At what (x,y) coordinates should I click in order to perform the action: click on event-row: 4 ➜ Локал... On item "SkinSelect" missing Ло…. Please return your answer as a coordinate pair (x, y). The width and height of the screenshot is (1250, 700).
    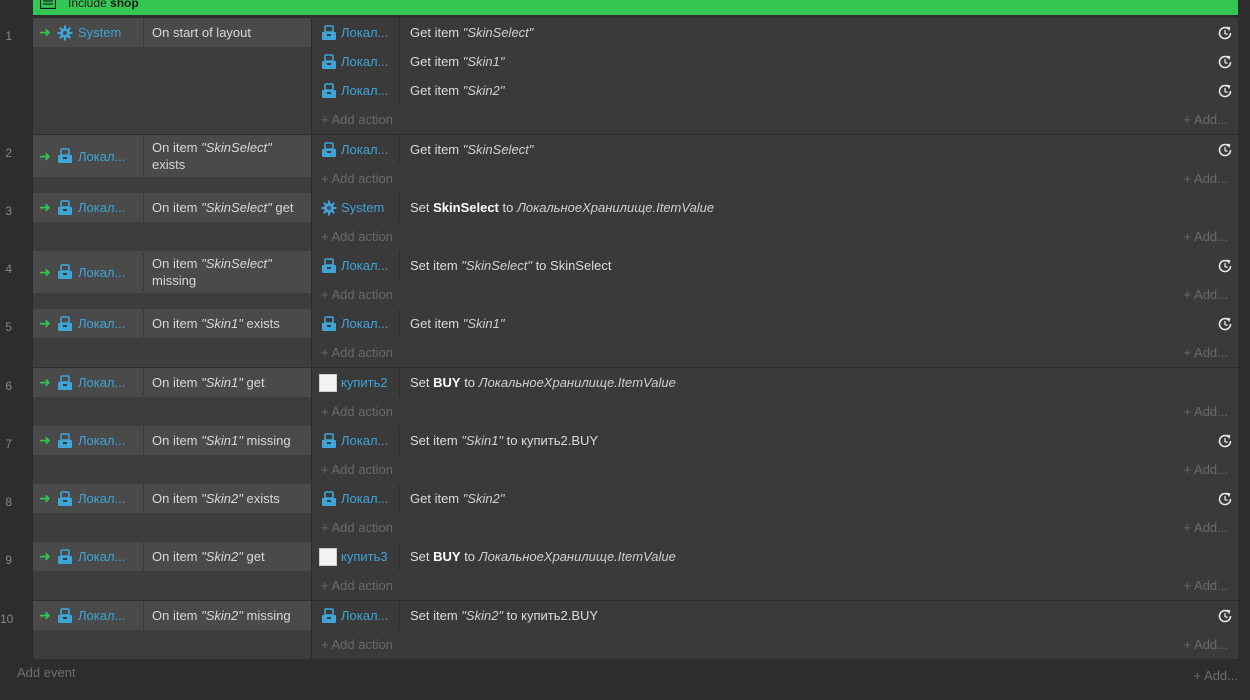
    Looking at the image, I should click on (625, 280).